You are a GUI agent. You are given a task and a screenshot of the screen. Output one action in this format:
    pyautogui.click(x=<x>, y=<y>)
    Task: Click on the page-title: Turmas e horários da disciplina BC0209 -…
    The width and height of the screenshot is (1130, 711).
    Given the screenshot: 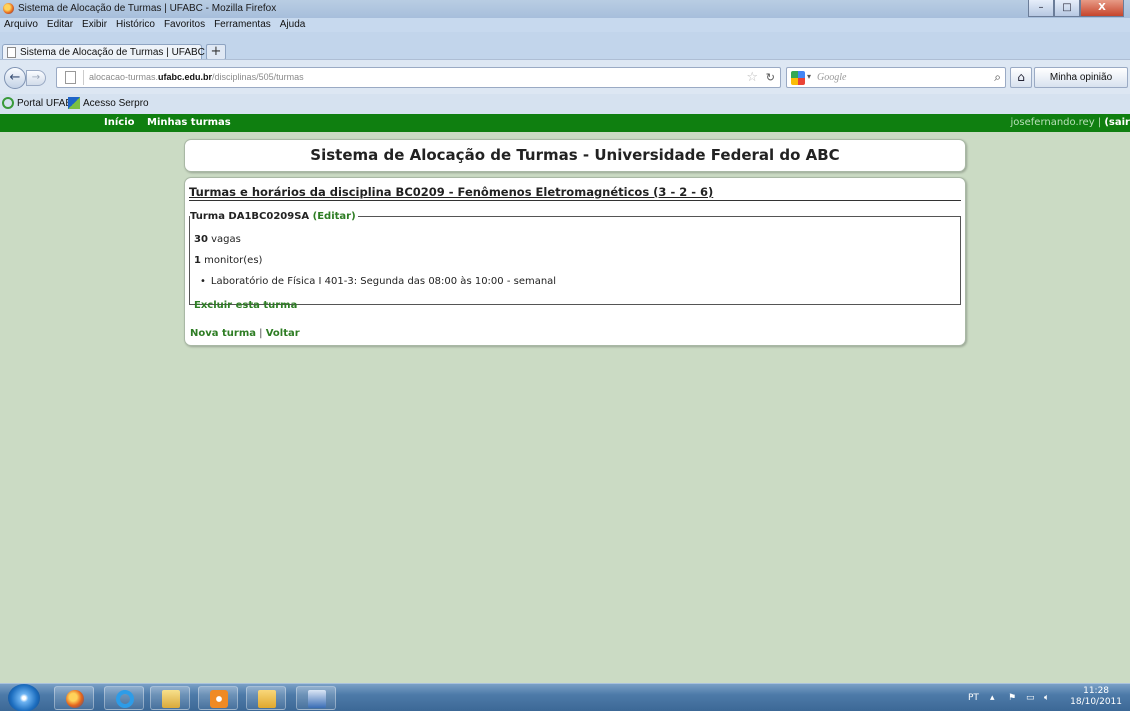 What is the action you would take?
    pyautogui.click(x=575, y=193)
    